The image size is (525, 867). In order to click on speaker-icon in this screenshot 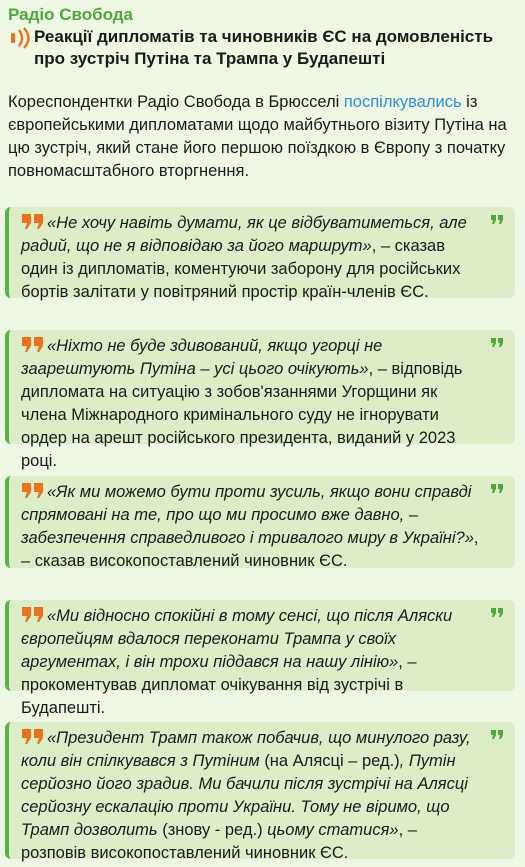, I will do `click(20, 38)`.